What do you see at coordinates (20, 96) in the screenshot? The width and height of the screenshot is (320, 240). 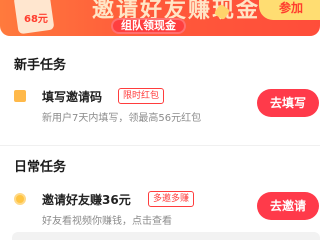 I see `mail-icon` at bounding box center [20, 96].